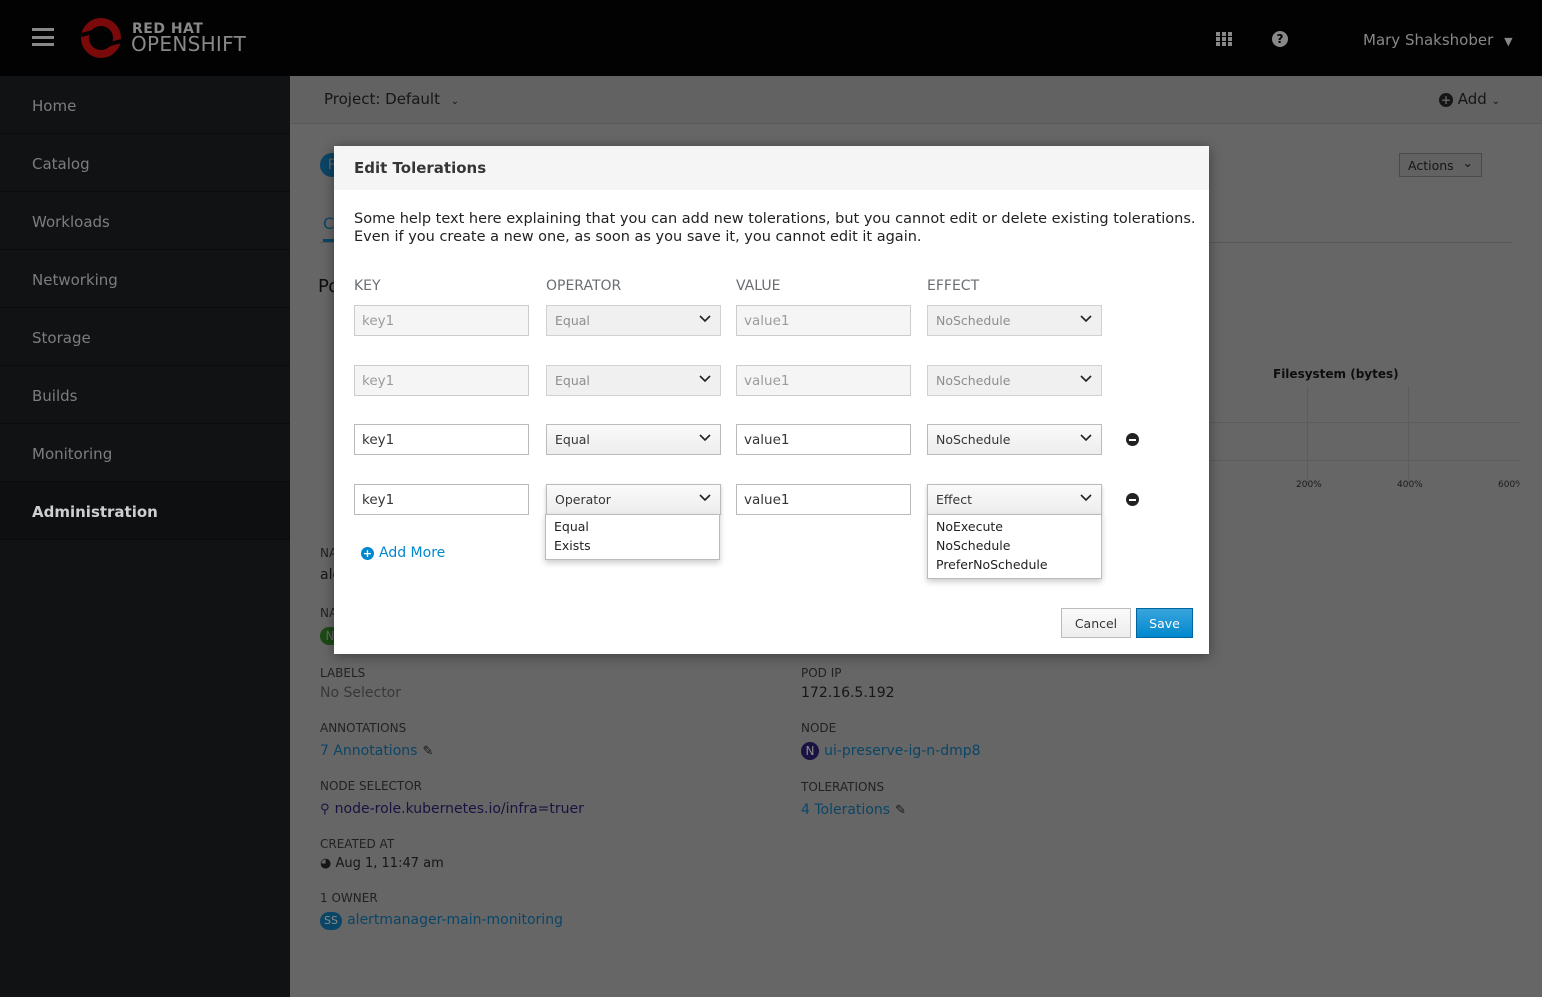  What do you see at coordinates (389, 863) in the screenshot?
I see `created-at-text: Aug 1, 11:47 am` at bounding box center [389, 863].